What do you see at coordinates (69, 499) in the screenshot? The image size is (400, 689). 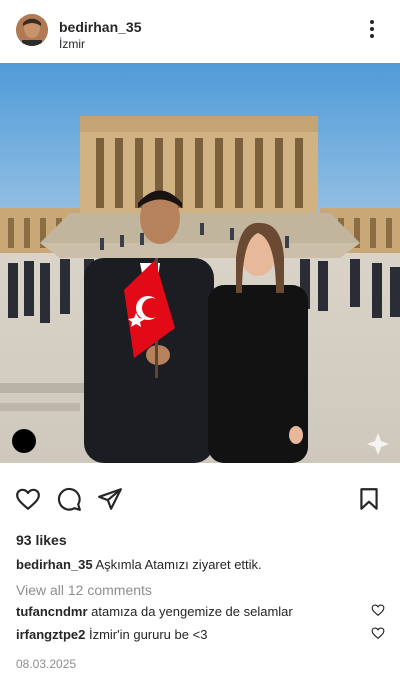 I see `comment-bubble-icon` at bounding box center [69, 499].